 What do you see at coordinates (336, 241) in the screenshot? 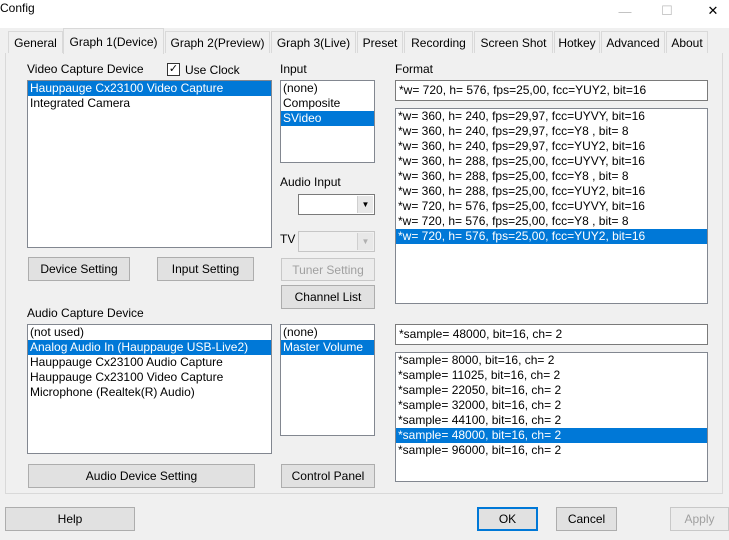
I see `tv-select: ▼` at bounding box center [336, 241].